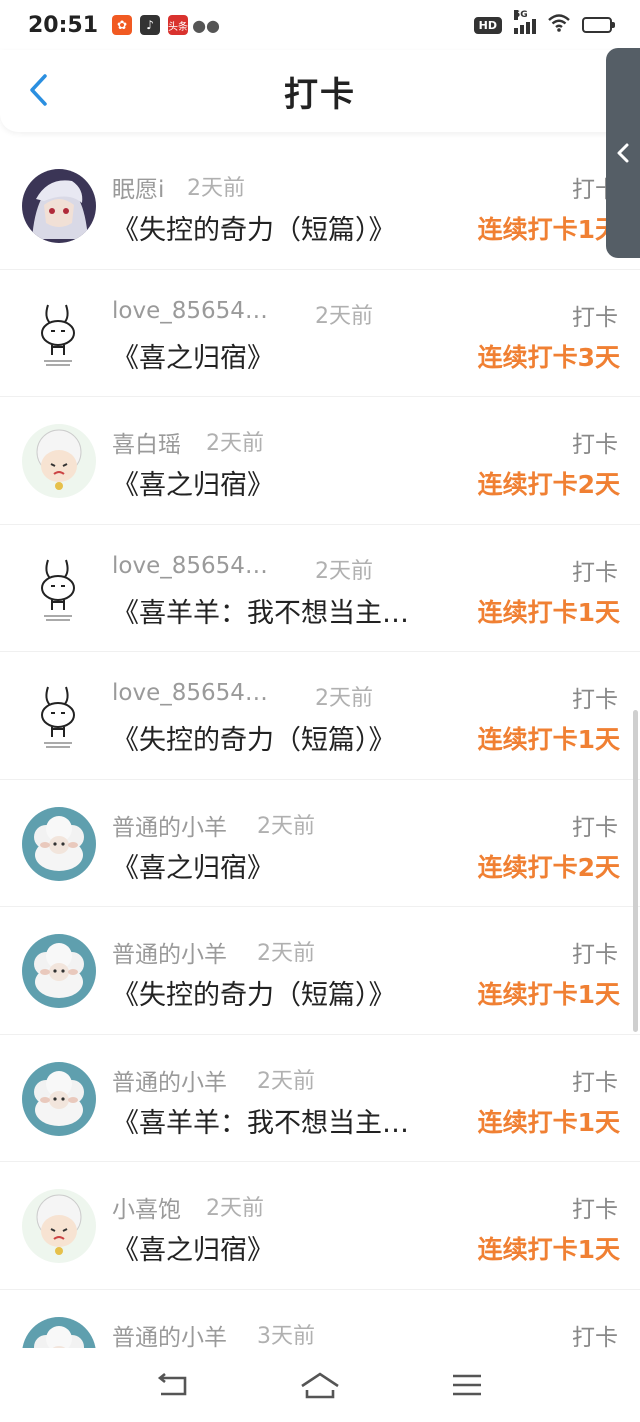  What do you see at coordinates (525, 22) in the screenshot?
I see `signal-icon: 5G` at bounding box center [525, 22].